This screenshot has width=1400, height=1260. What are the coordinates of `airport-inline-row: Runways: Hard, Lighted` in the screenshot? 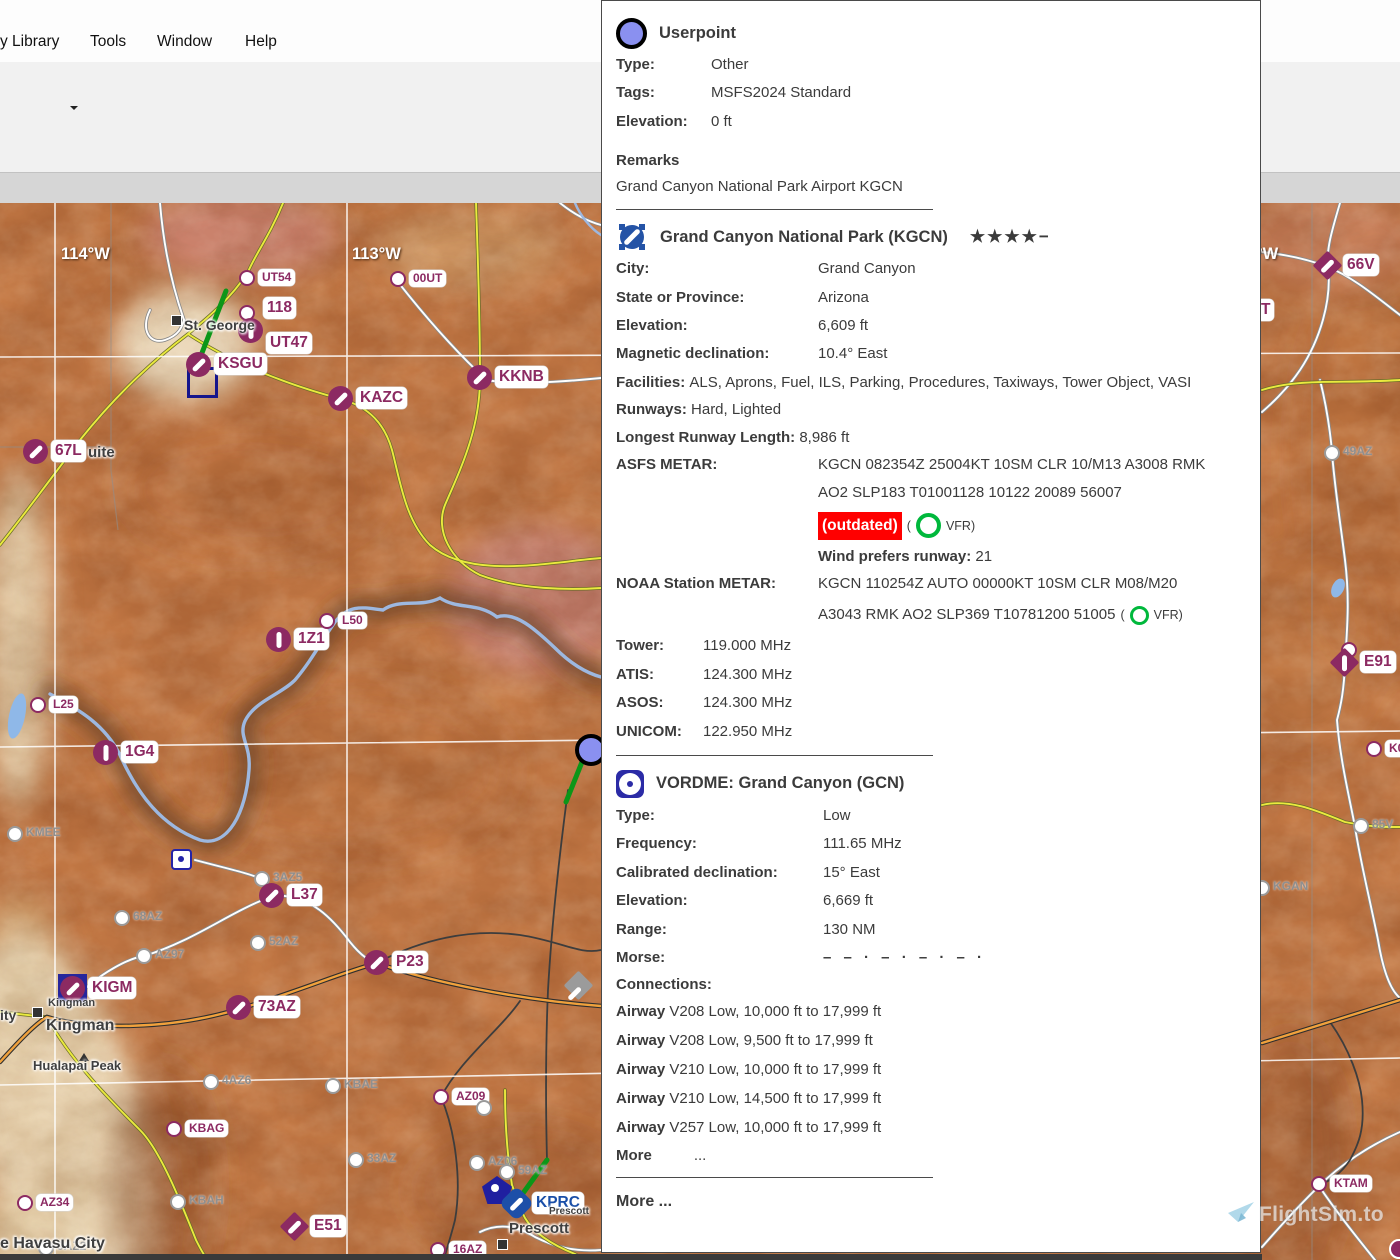 It's located at (699, 410).